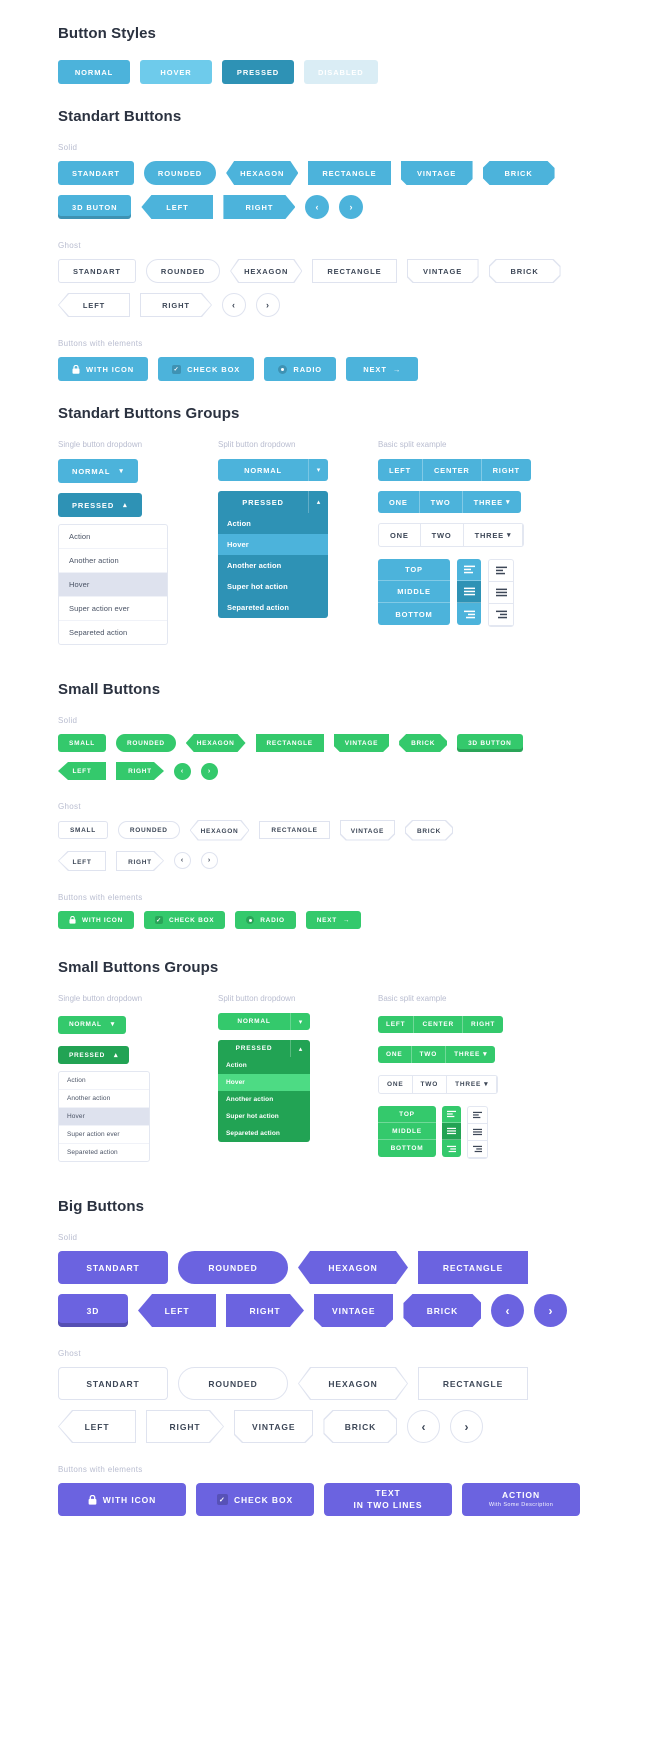 Image resolution: width=658 pixels, height=1751 pixels. I want to click on btn-ghost-next-circle: ›, so click(268, 305).